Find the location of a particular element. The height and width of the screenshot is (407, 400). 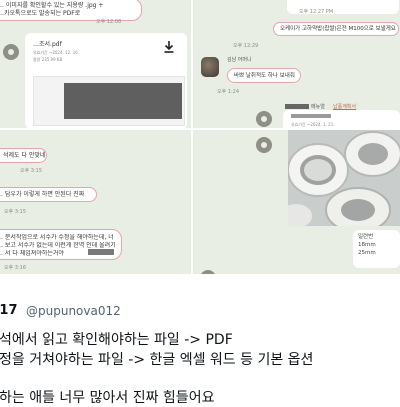

message-line: 25mm is located at coordinates (367, 253).